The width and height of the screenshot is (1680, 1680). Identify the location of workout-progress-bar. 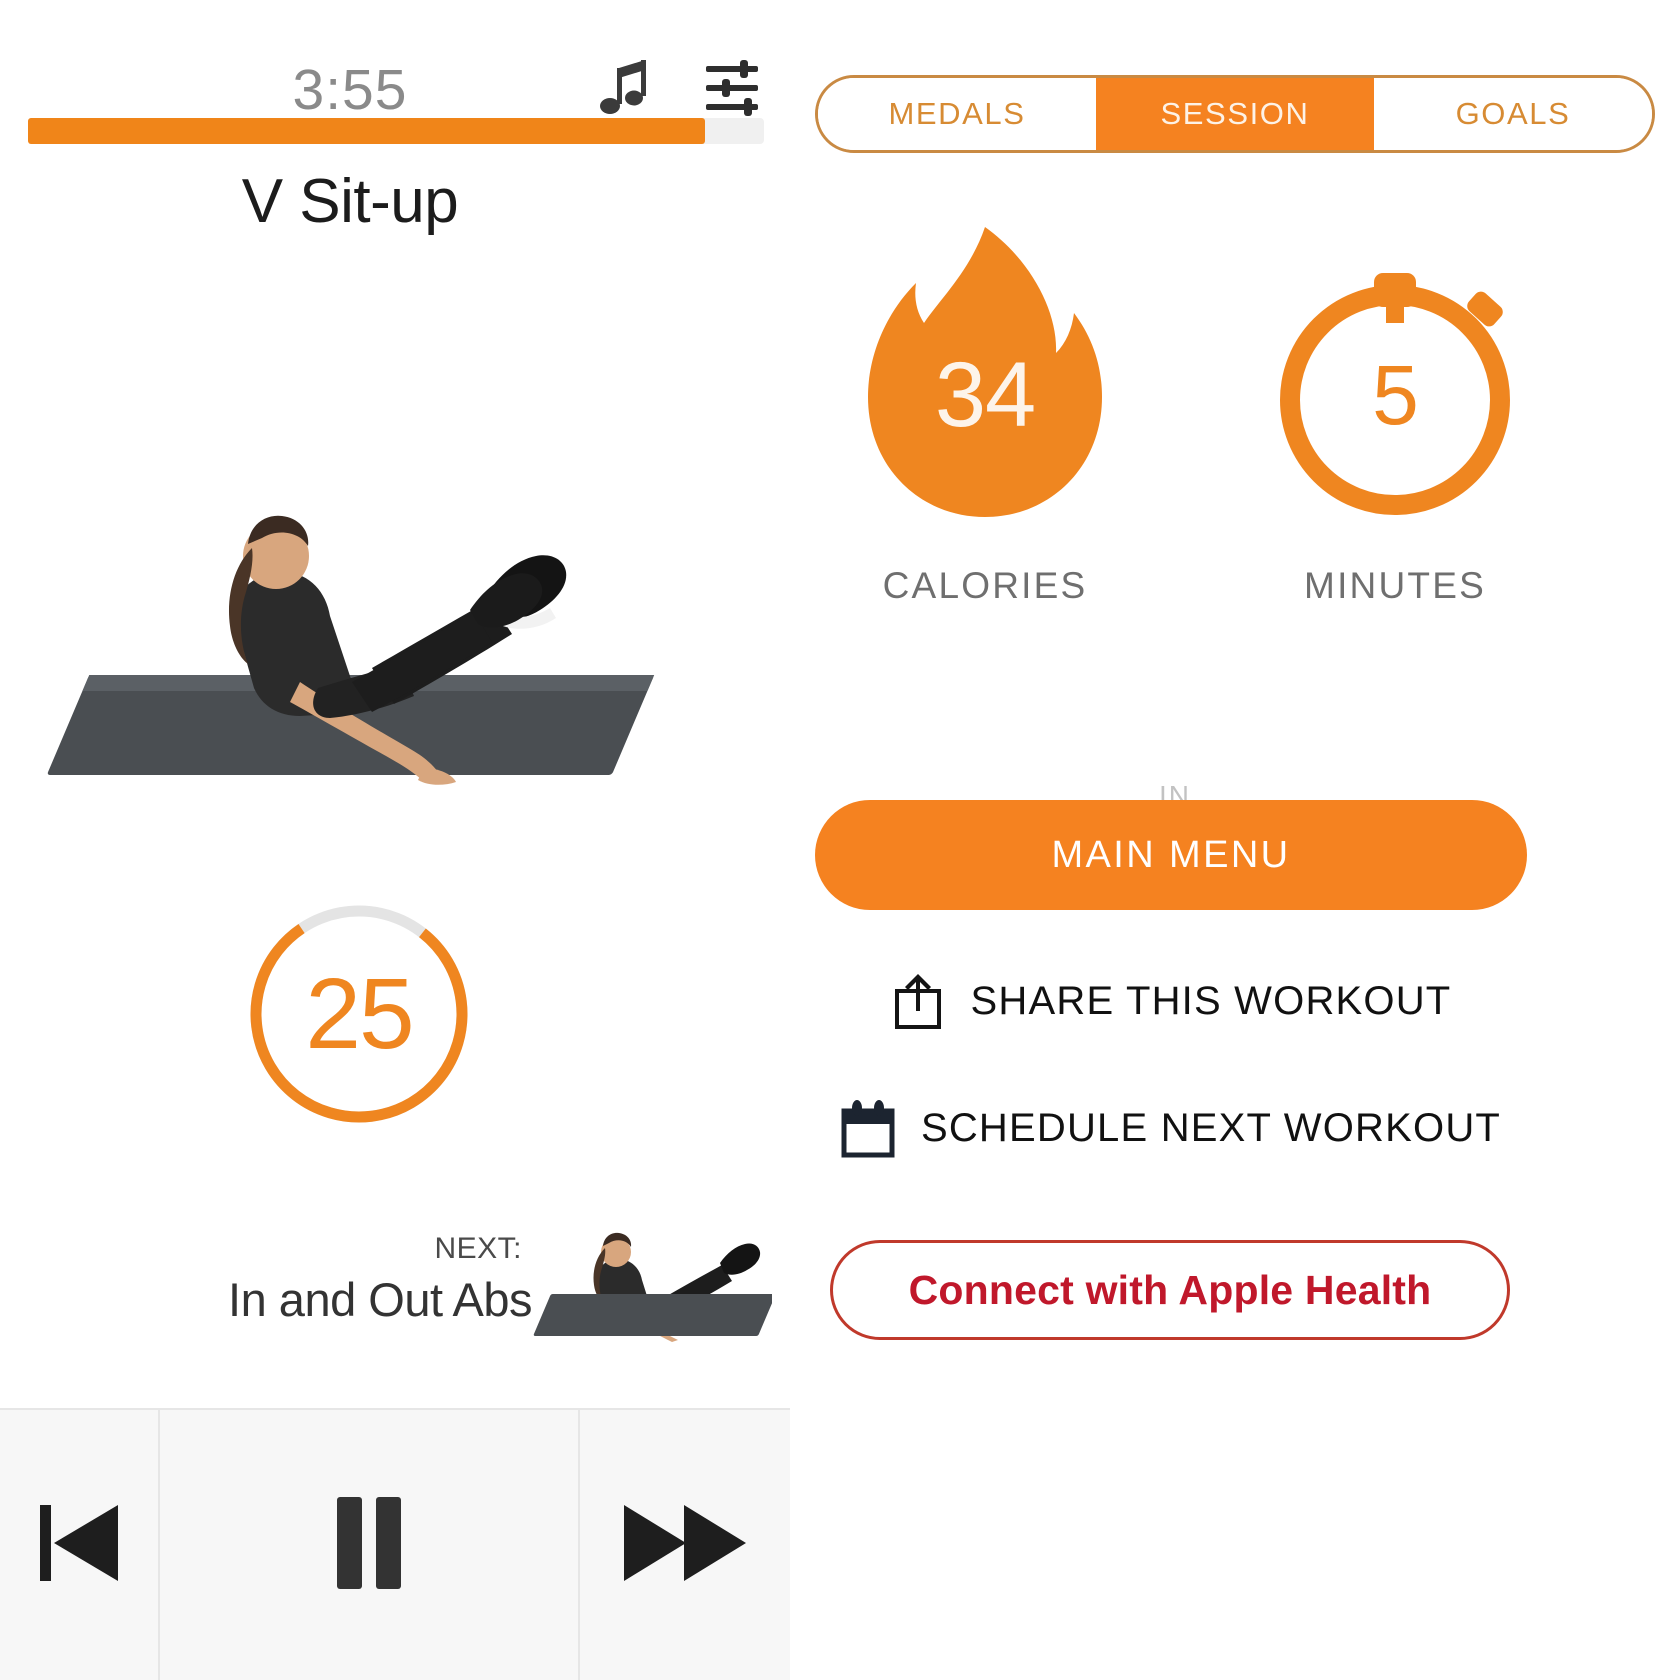
(396, 131).